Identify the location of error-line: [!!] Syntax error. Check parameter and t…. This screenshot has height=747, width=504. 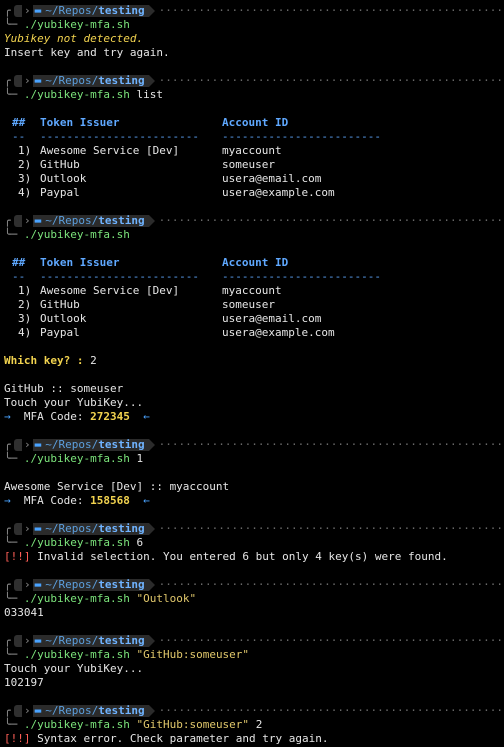
(166, 738).